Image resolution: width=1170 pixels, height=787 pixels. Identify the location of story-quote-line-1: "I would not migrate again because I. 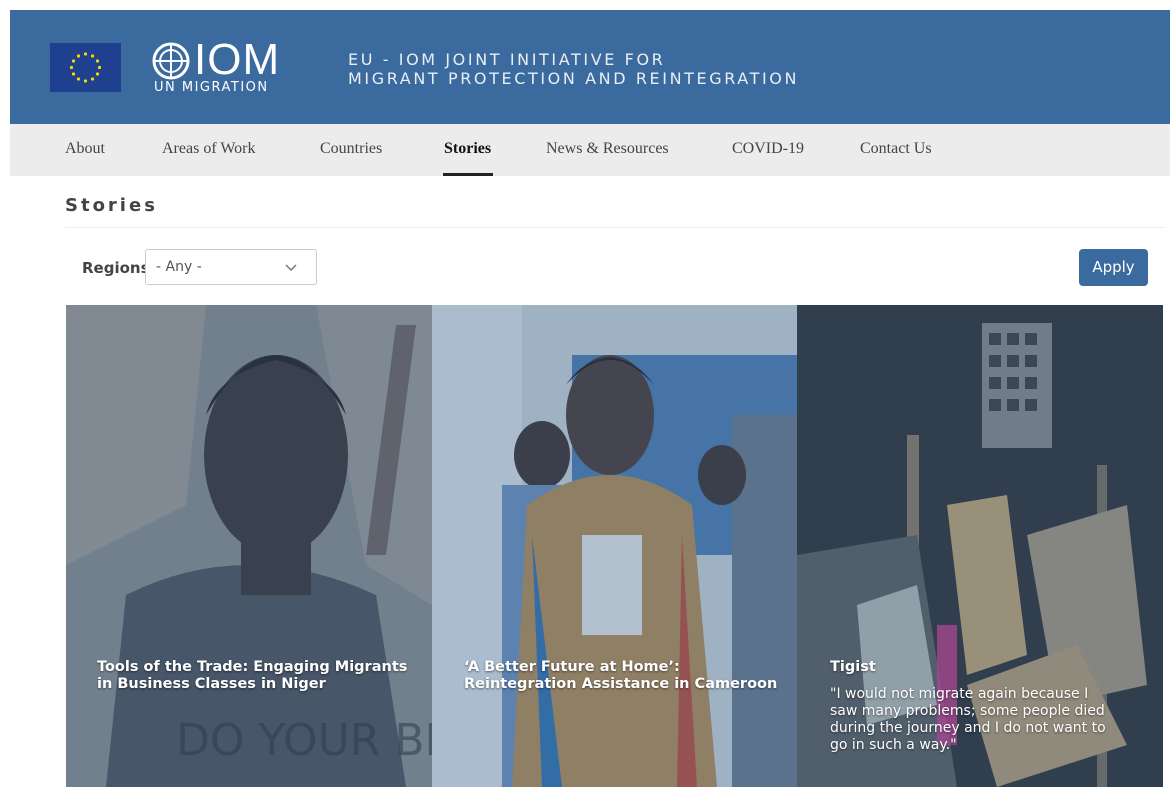
(959, 694).